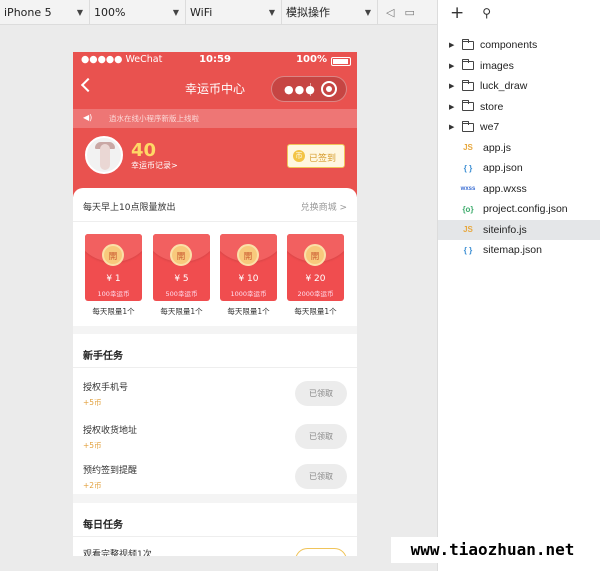  I want to click on exchange-header: 每天早上10点限量放出 兑换商城 >, so click(215, 205).